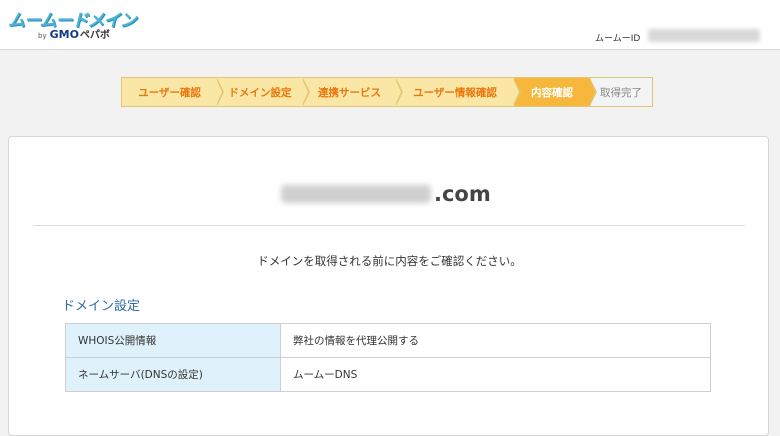 Image resolution: width=780 pixels, height=436 pixels. What do you see at coordinates (495, 374) in the screenshot?
I see `nameserver-value: ムームーDNS` at bounding box center [495, 374].